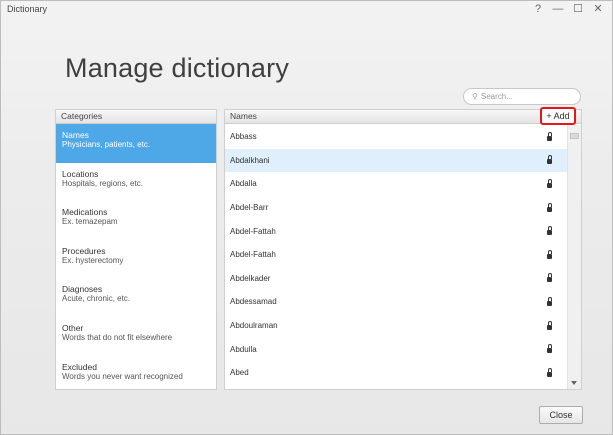 Image resolution: width=613 pixels, height=435 pixels. What do you see at coordinates (243, 349) in the screenshot?
I see `name-label: Abdulla` at bounding box center [243, 349].